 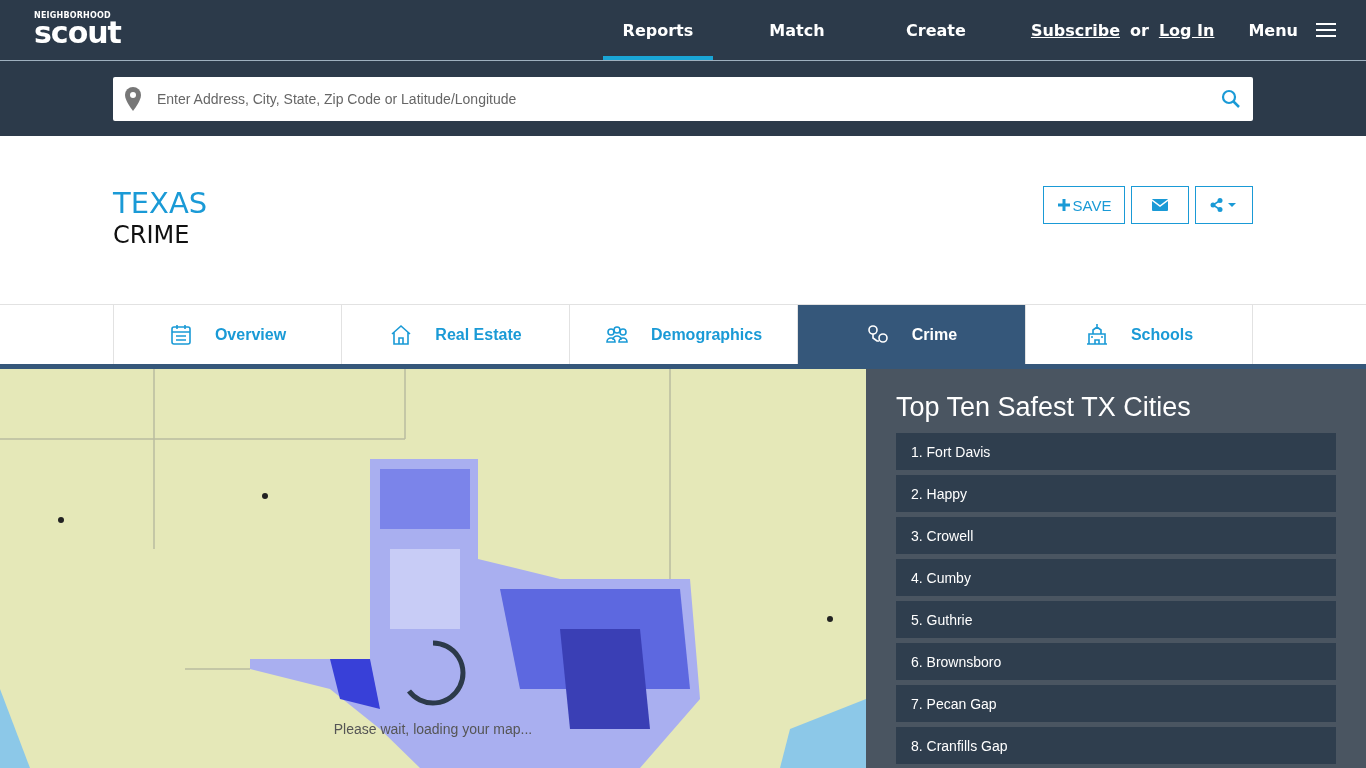 What do you see at coordinates (1116, 745) in the screenshot?
I see `city-item: 8. Cranfills Gap` at bounding box center [1116, 745].